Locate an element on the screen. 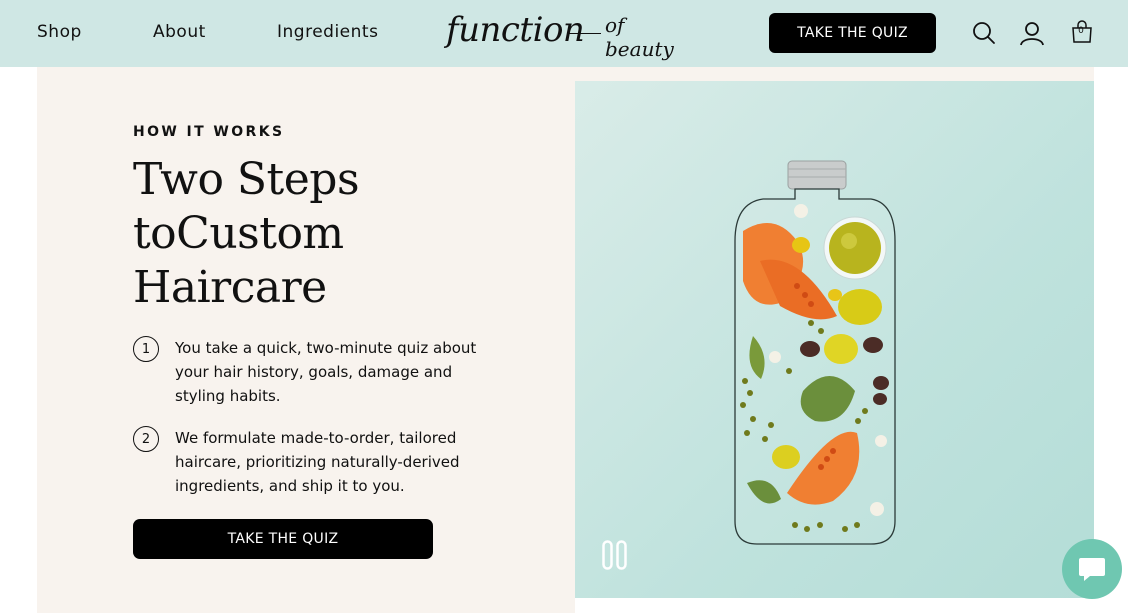 This screenshot has height=613, width=1128. step-line: ingredients, and ship it to you. is located at coordinates (290, 486).